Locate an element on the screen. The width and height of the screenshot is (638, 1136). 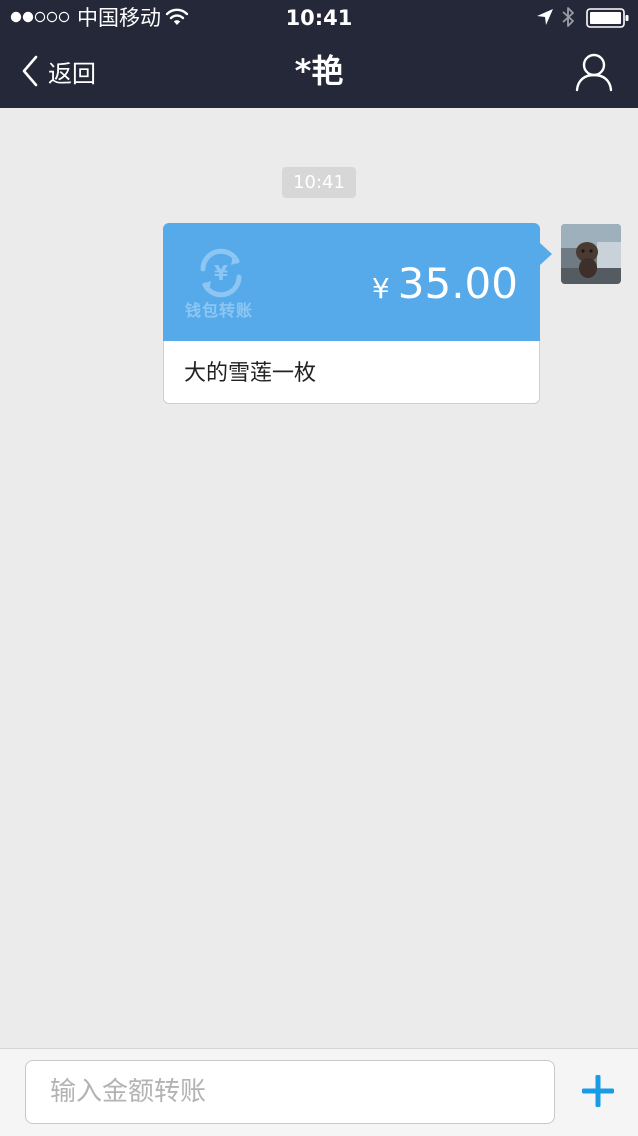
amount-input is located at coordinates (290, 1092).